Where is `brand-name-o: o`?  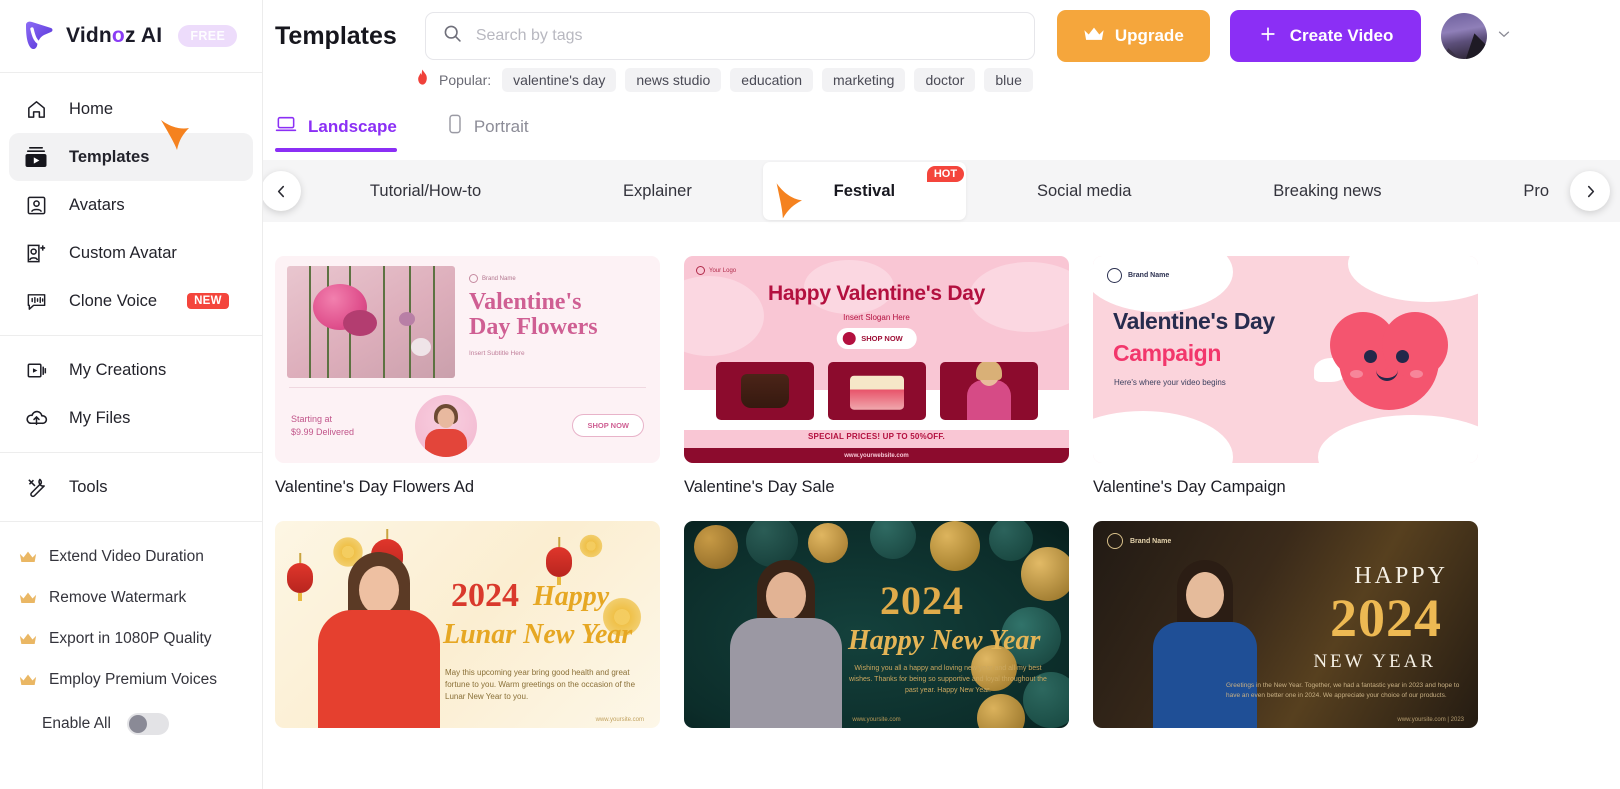 brand-name-o: o is located at coordinates (118, 35).